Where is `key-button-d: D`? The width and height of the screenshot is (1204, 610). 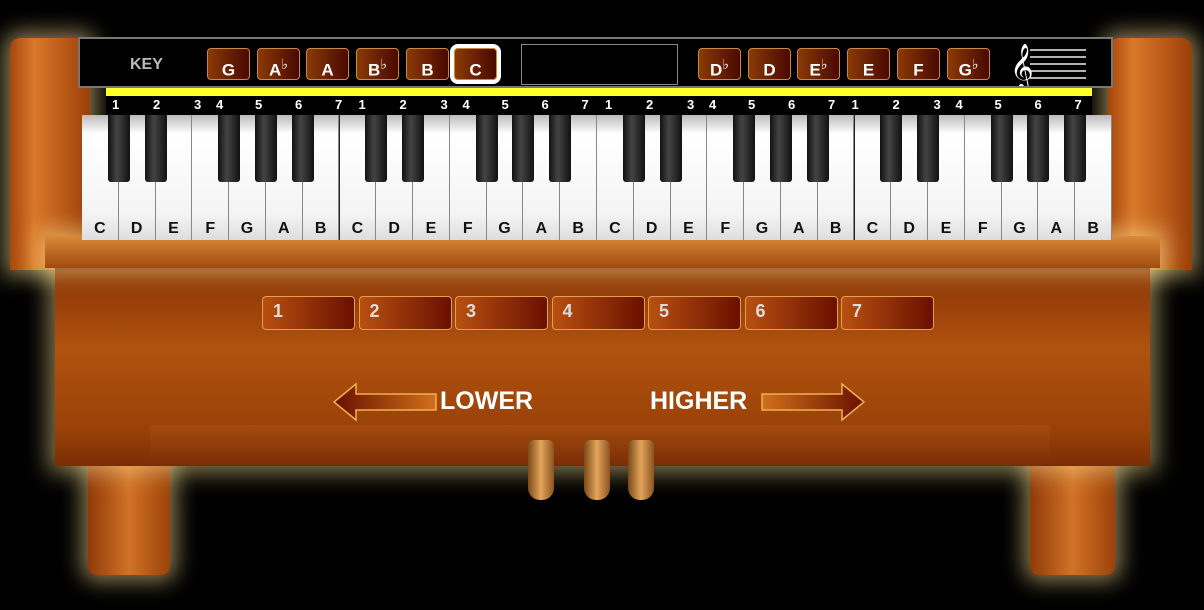
key-button-d: D is located at coordinates (769, 64).